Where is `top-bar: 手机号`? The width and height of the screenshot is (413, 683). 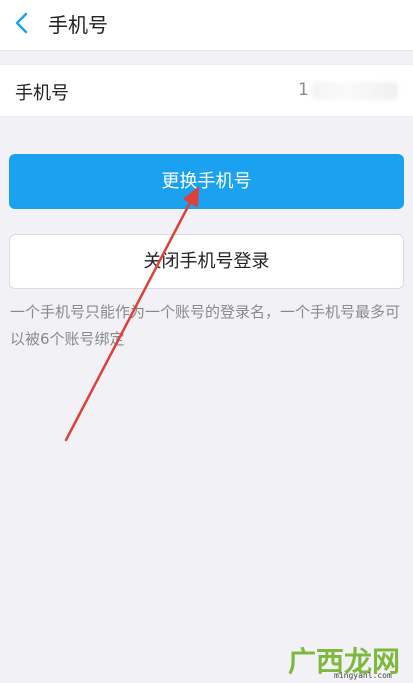
top-bar: 手机号 is located at coordinates (206, 25).